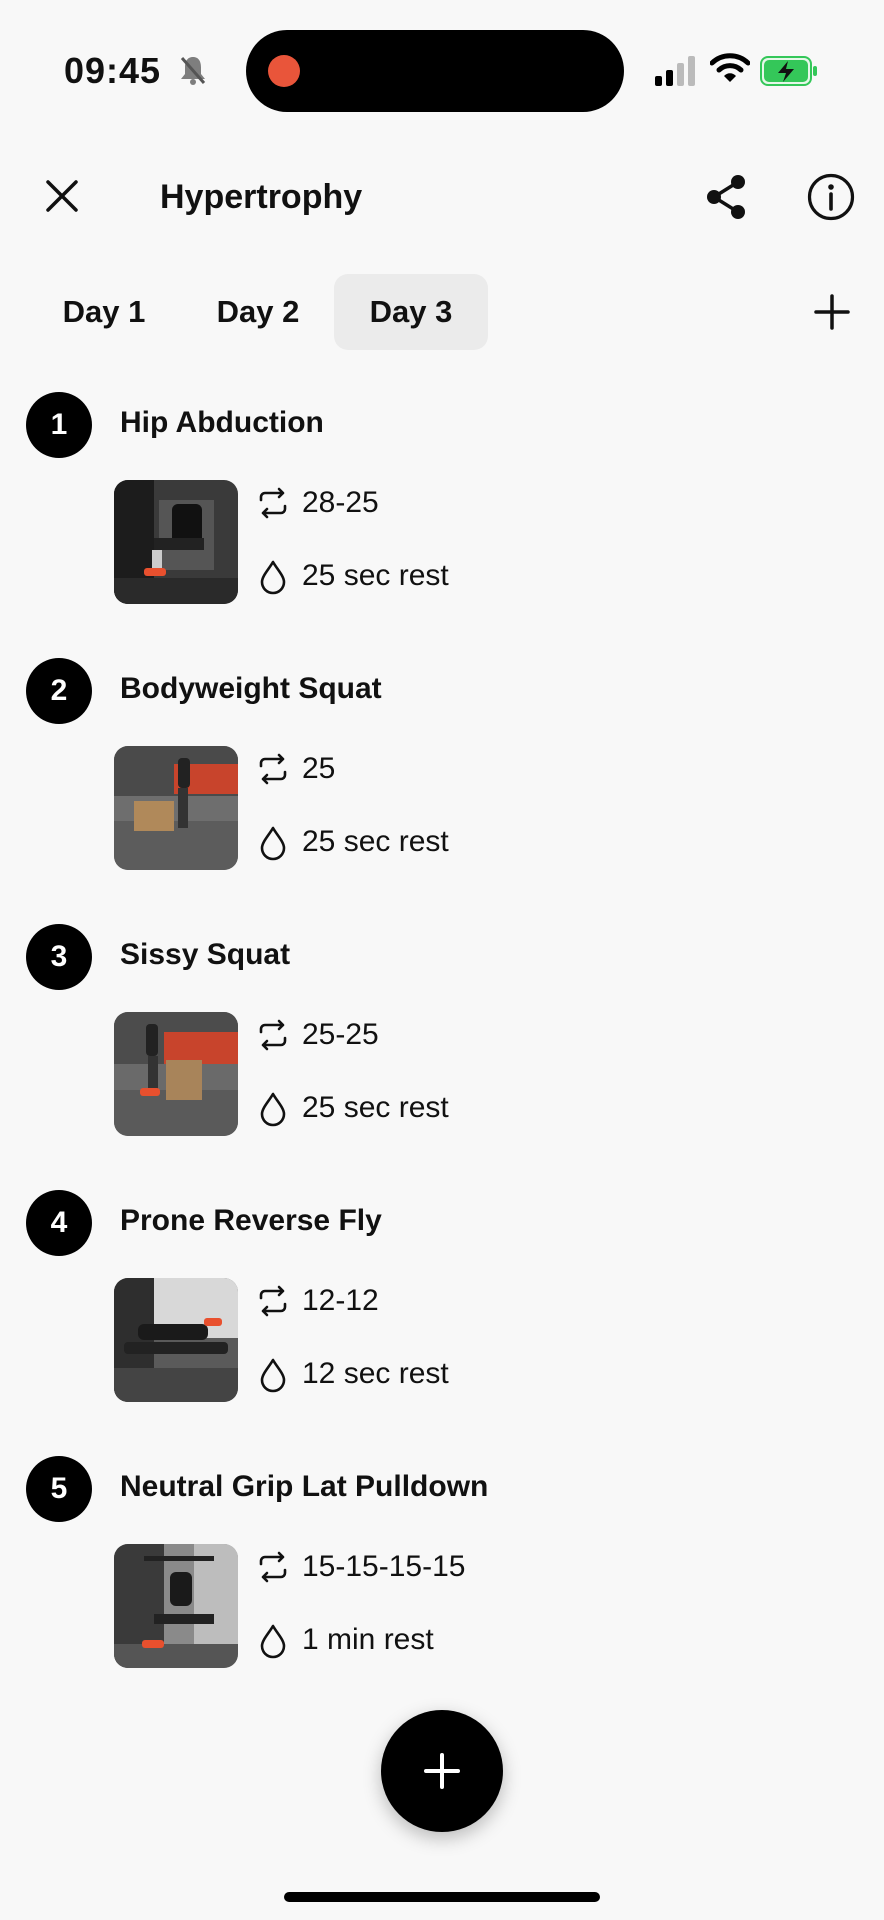  Describe the element at coordinates (59, 957) in the screenshot. I see `exercise-number-badge: 3` at that location.